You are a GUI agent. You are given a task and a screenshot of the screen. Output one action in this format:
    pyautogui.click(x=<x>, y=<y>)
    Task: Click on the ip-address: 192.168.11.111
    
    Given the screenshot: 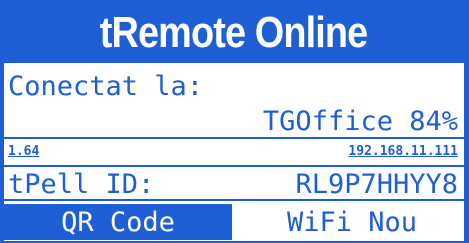 What is the action you would take?
    pyautogui.click(x=403, y=151)
    